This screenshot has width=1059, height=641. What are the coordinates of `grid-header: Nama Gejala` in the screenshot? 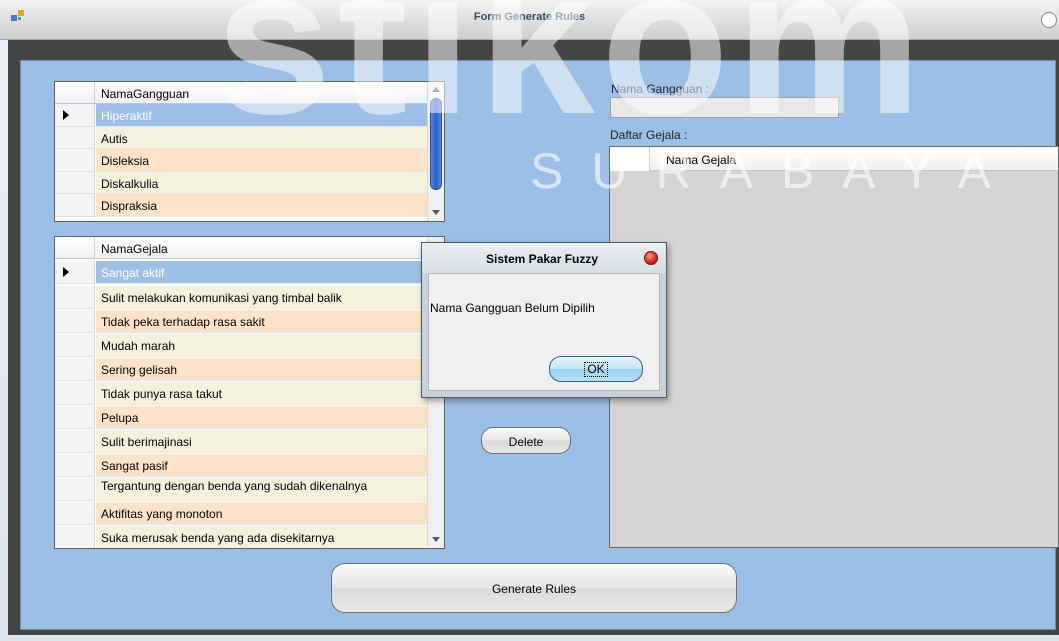 It's located at (834, 159).